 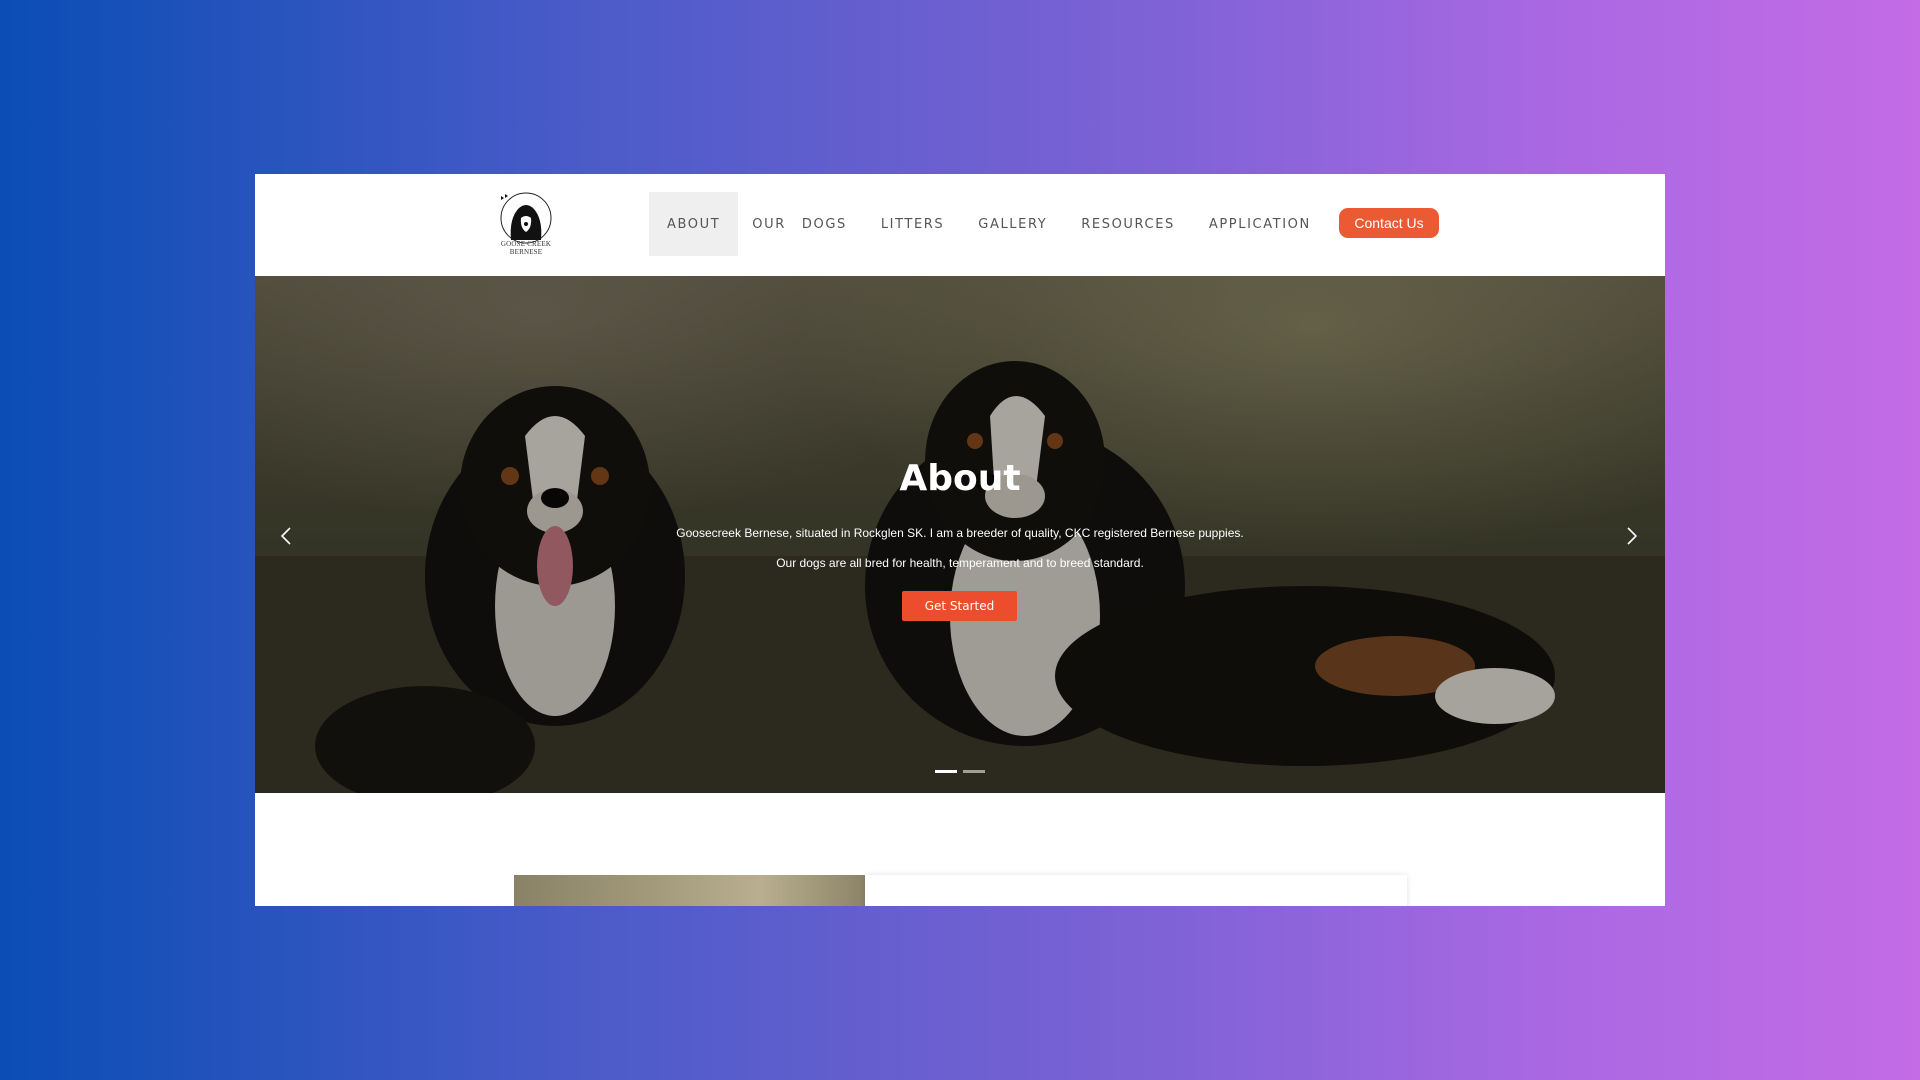 I want to click on chevron-left-icon, so click(x=285, y=536).